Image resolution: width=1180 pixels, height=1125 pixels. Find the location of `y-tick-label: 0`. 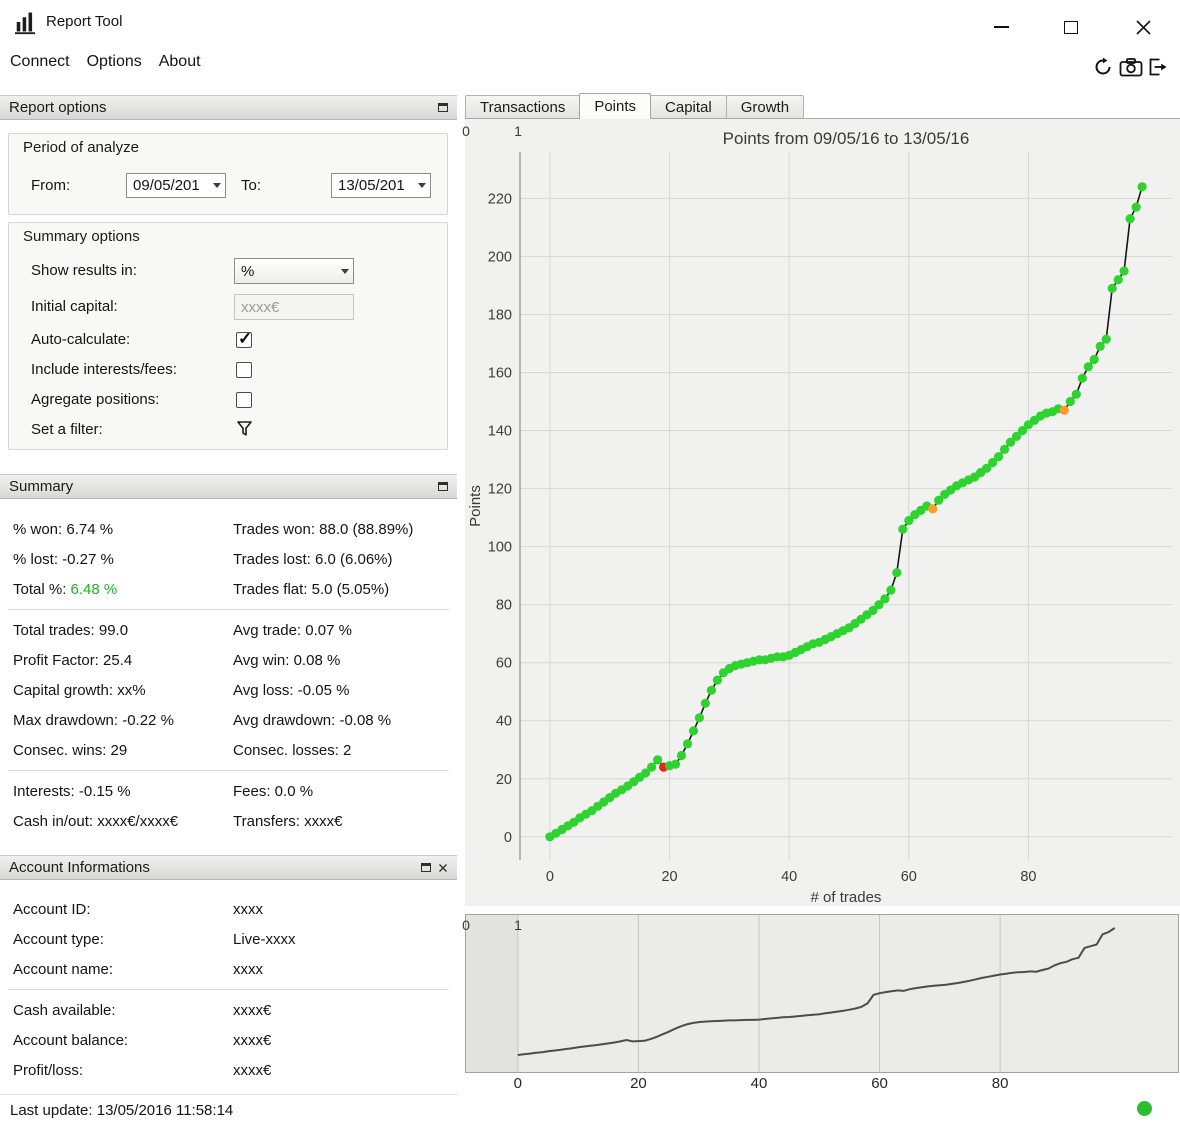

y-tick-label: 0 is located at coordinates (508, 838).